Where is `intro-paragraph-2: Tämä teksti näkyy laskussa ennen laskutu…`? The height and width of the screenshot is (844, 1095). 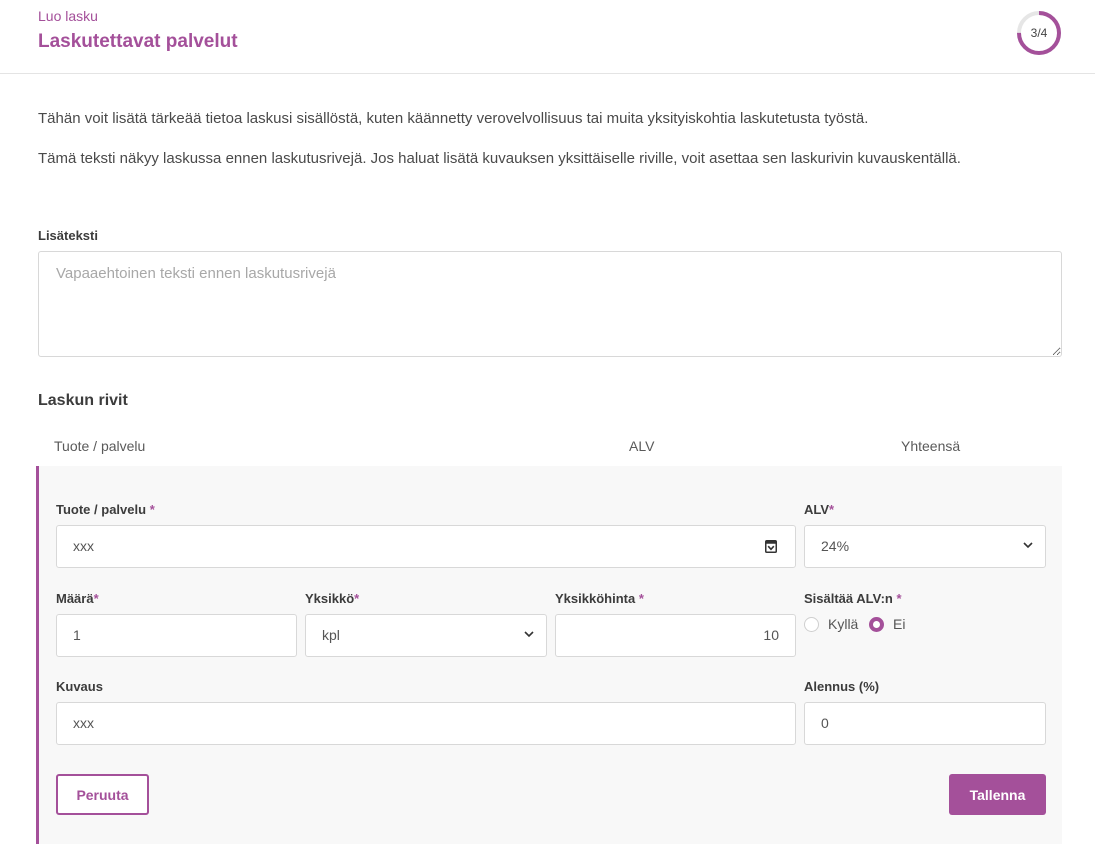 intro-paragraph-2: Tämä teksti näkyy laskussa ennen laskutu… is located at coordinates (499, 158).